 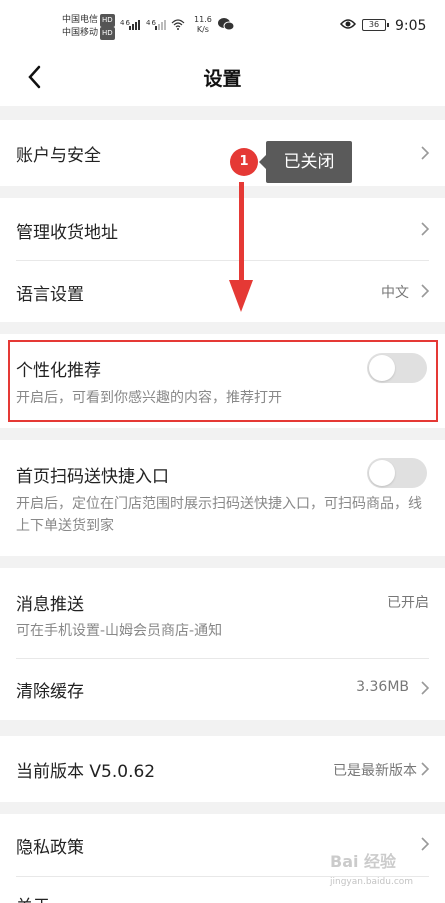 I want to click on network-speed: 11.6 K/s, so click(x=203, y=25).